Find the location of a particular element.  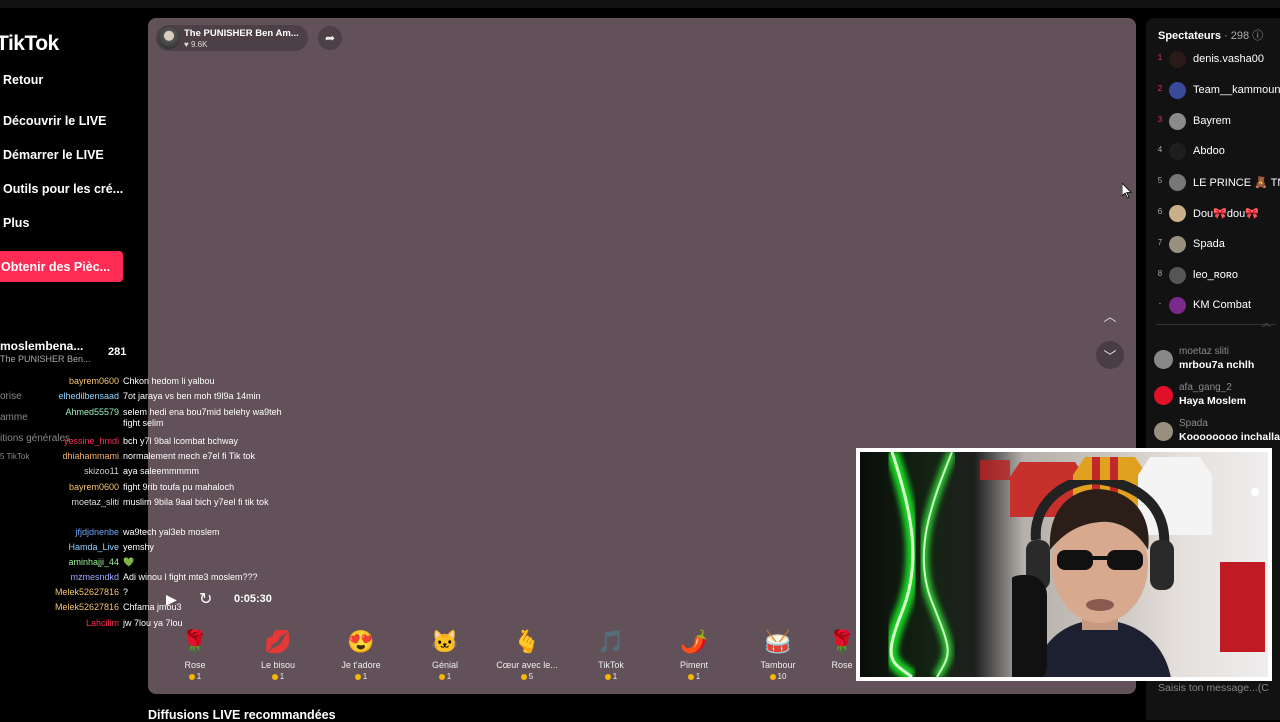

chat-username: skizoo11 is located at coordinates (101, 471).